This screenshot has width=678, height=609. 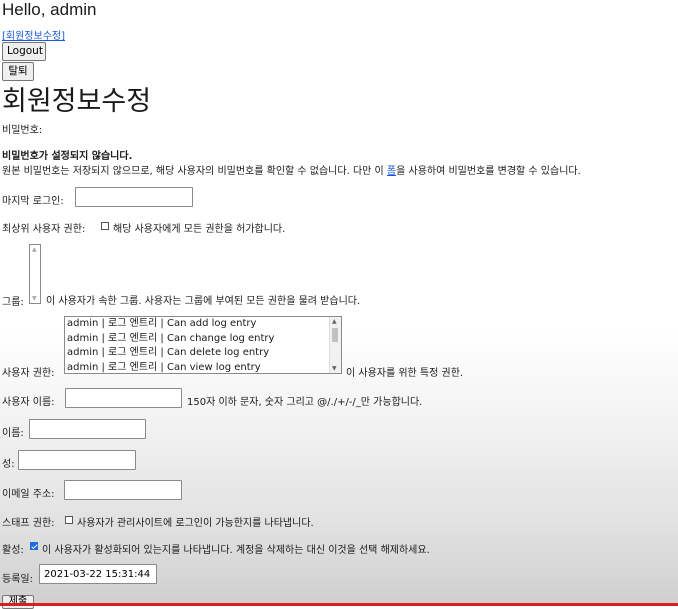 What do you see at coordinates (49, 9) in the screenshot?
I see `greeting-text: Hello, admin` at bounding box center [49, 9].